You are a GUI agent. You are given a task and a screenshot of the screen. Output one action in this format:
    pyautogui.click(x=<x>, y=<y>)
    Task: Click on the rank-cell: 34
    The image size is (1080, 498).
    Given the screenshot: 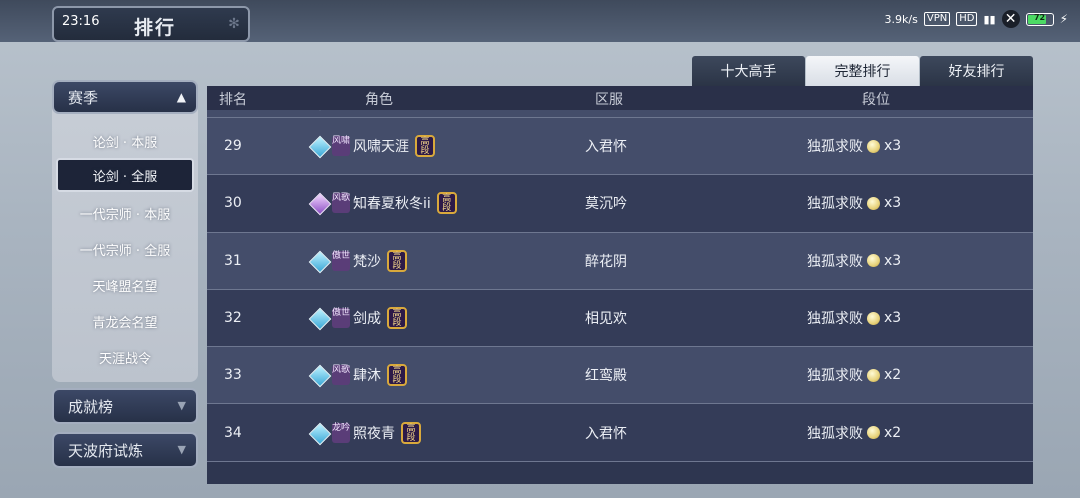 What is the action you would take?
    pyautogui.click(x=233, y=432)
    